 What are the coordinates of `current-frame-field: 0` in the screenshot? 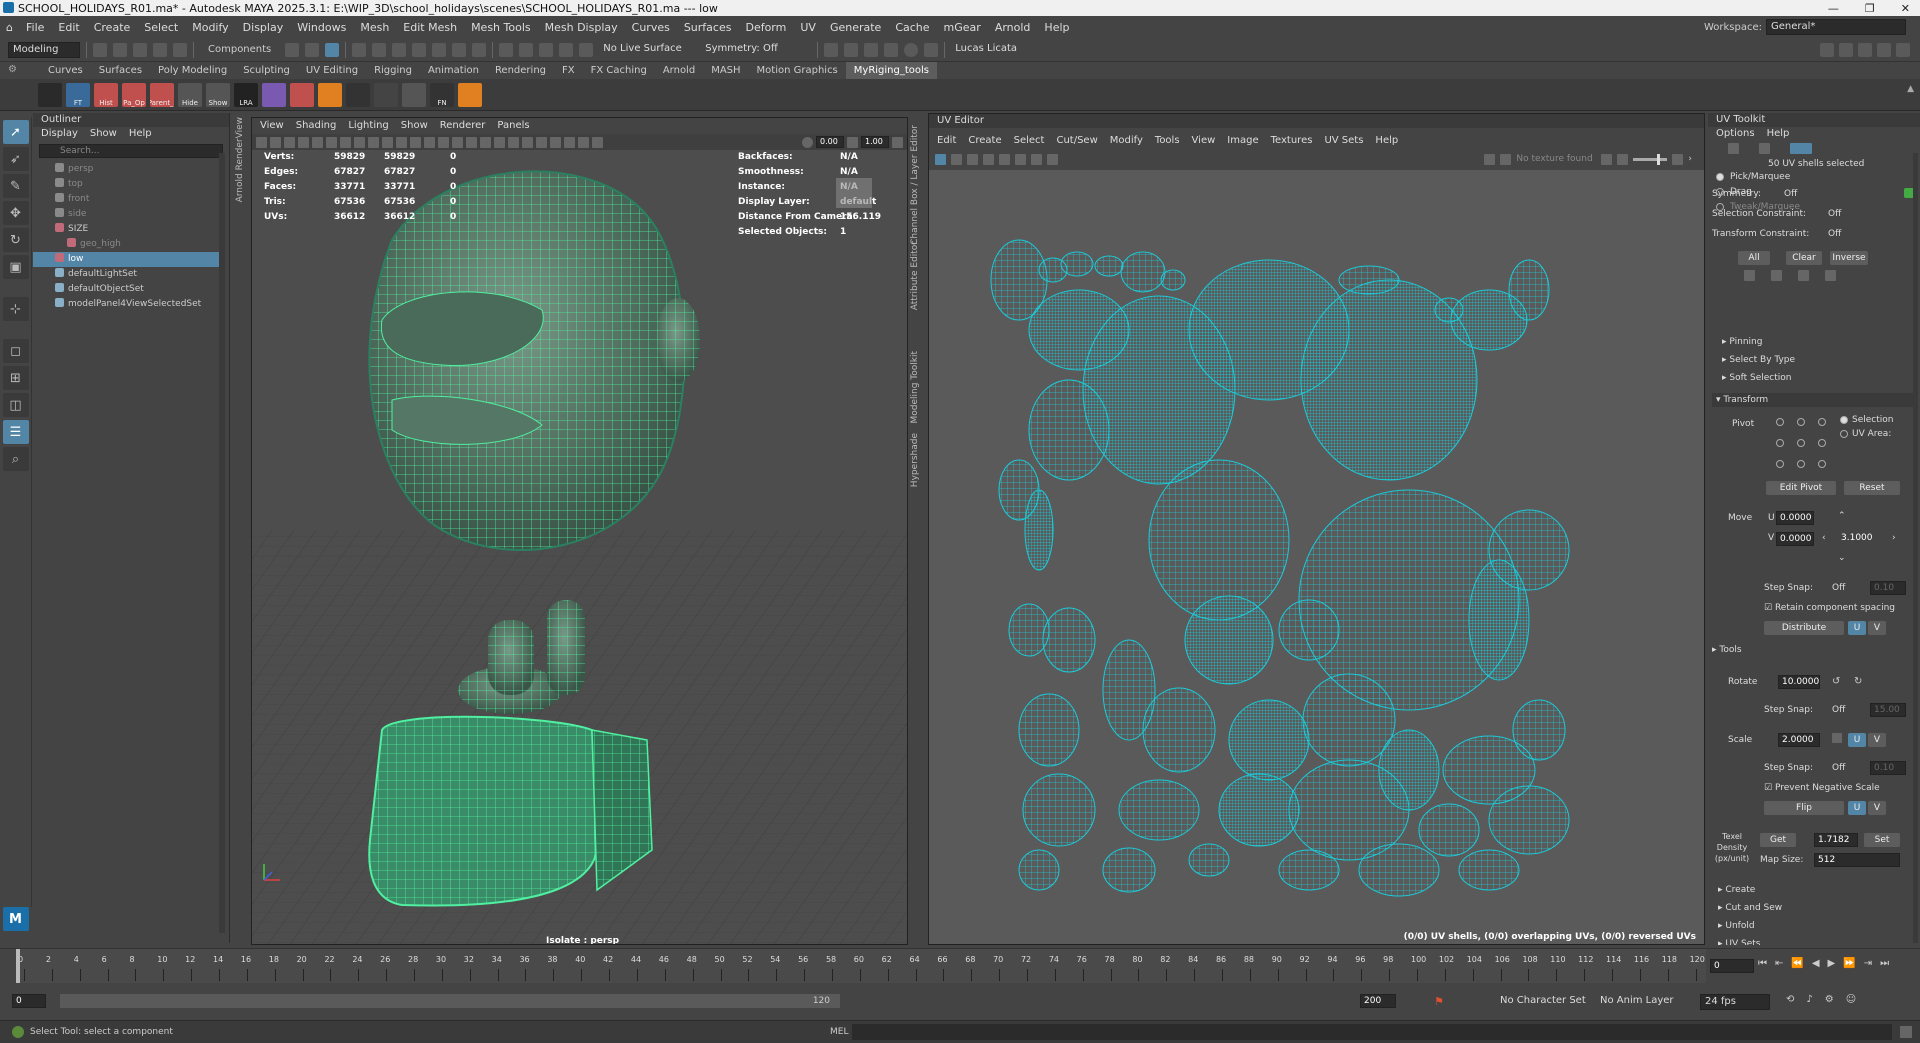 It's located at (1732, 966).